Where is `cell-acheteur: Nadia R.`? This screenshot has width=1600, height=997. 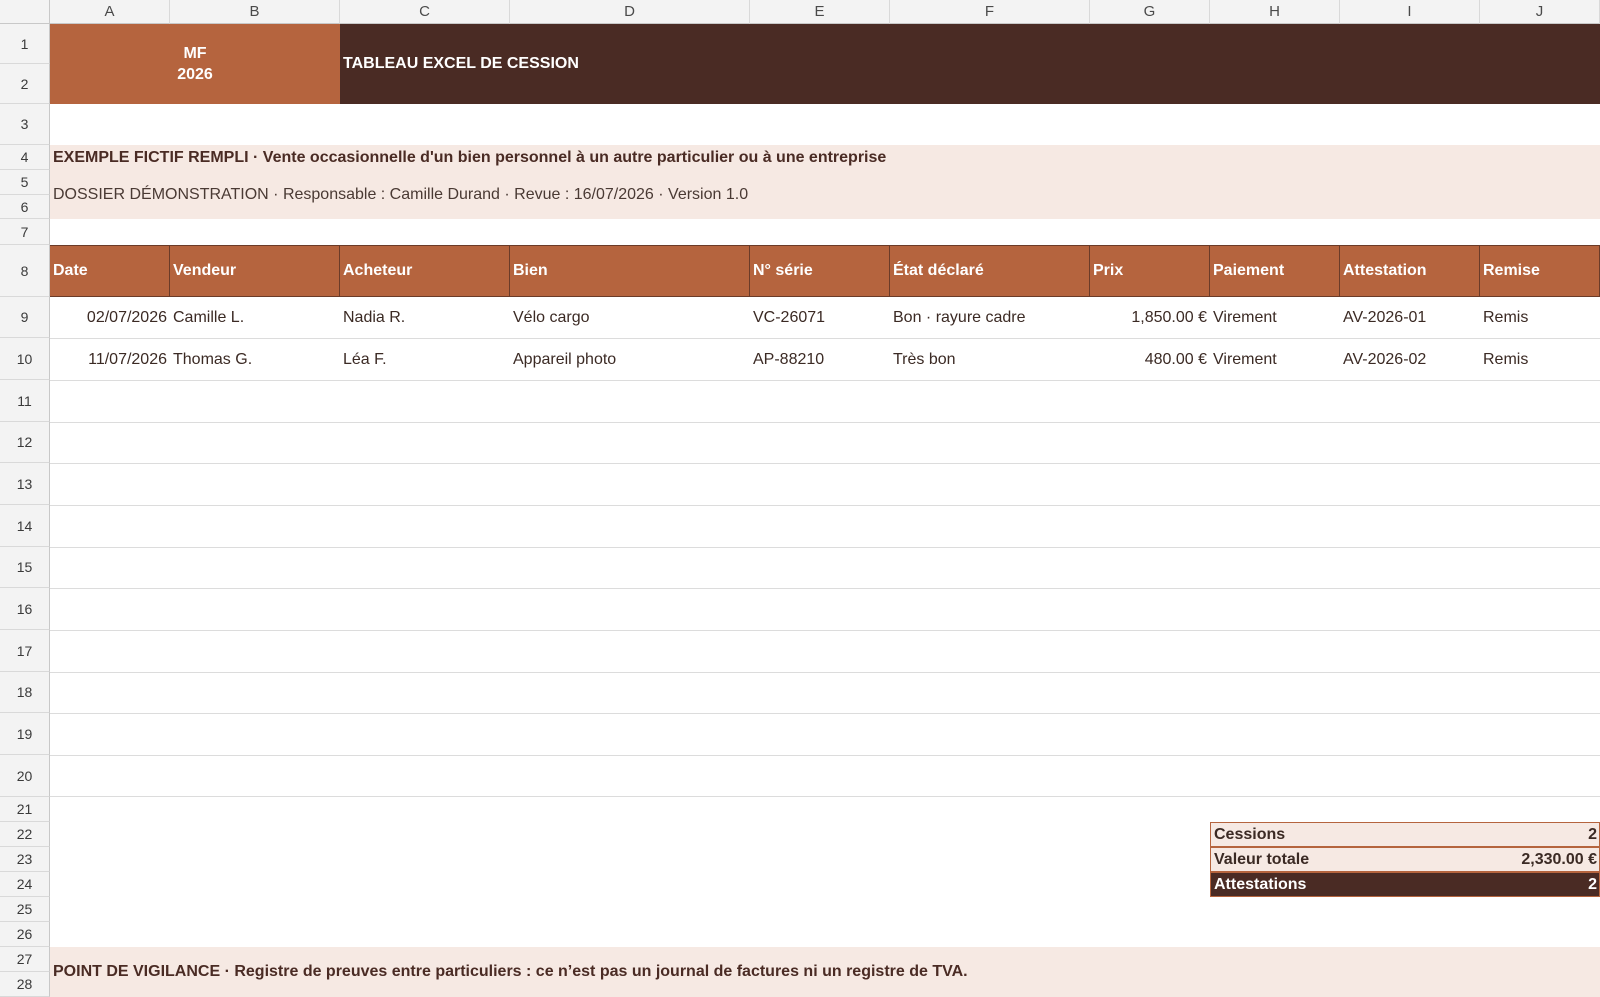
cell-acheteur: Nadia R. is located at coordinates (425, 317).